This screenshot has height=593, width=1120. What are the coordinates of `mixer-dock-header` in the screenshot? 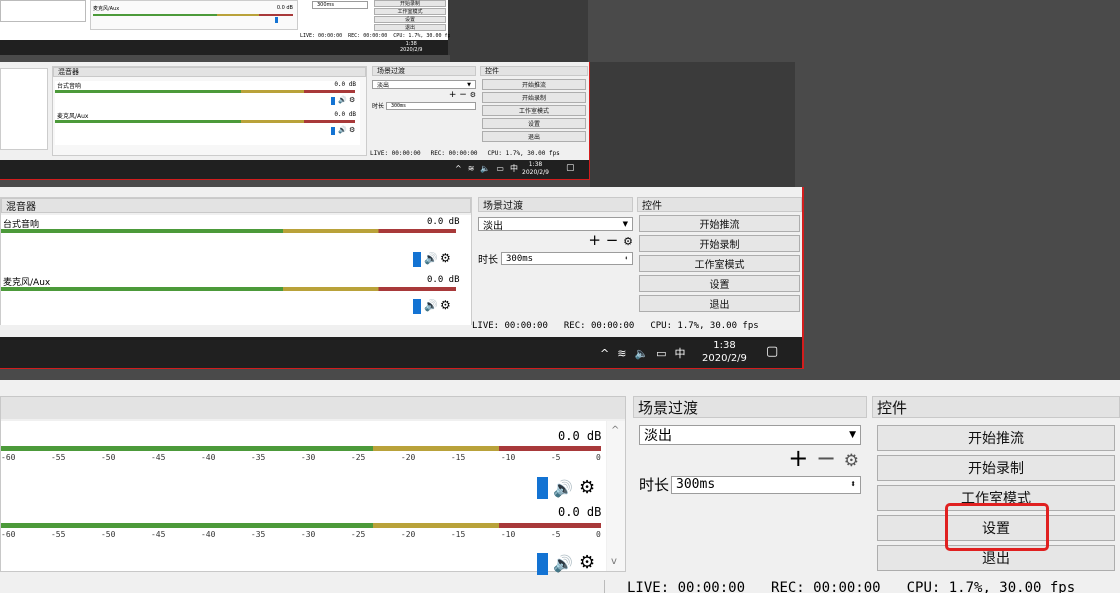 It's located at (313, 408).